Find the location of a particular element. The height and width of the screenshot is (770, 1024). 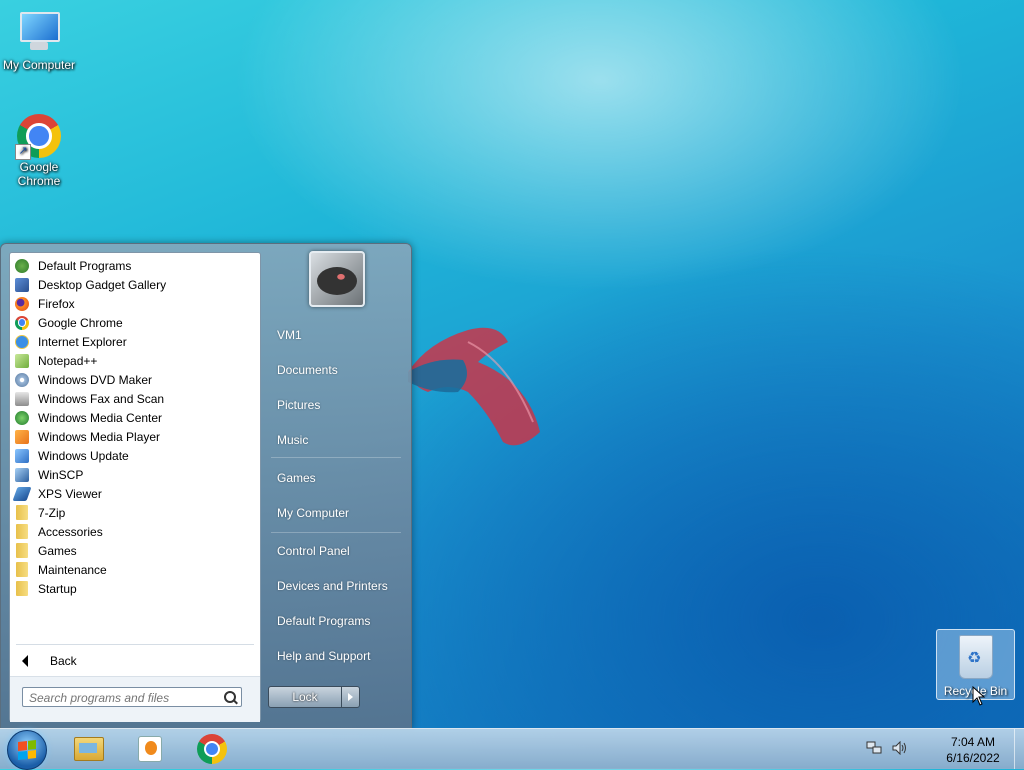

desktop-icon-my-computer: My Computer is located at coordinates (39, 41).